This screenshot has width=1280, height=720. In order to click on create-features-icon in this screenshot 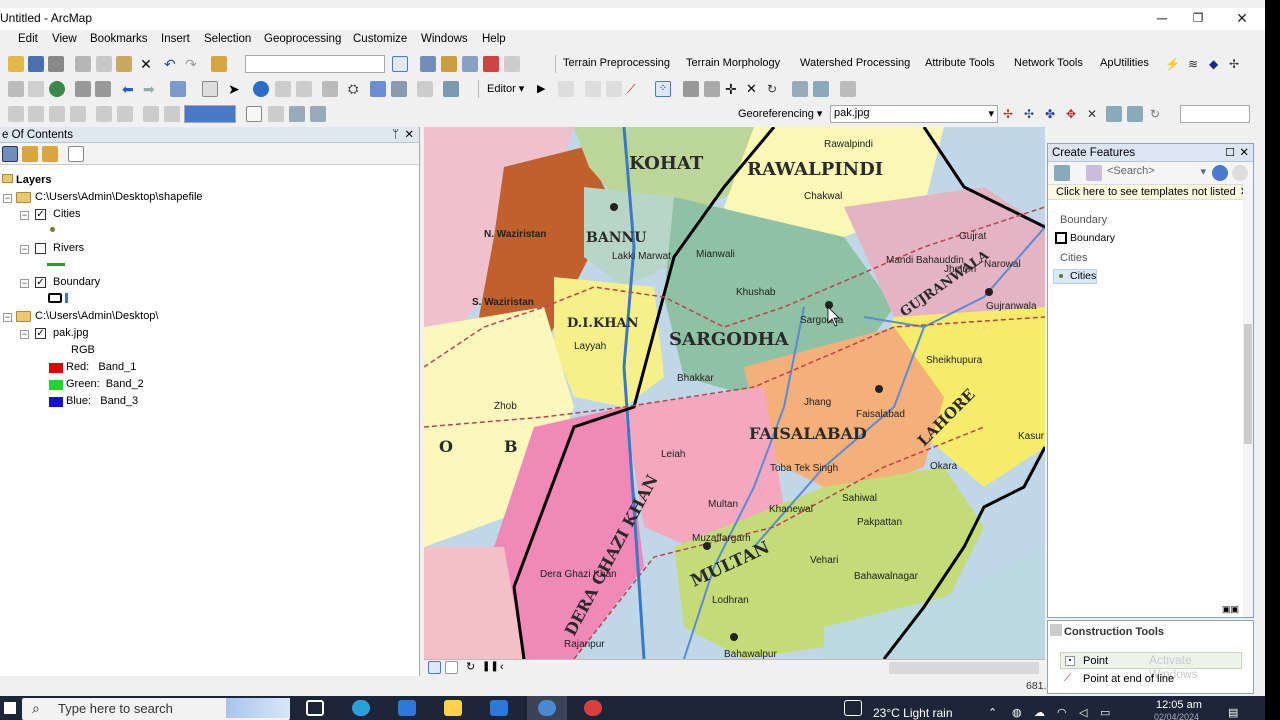, I will do `click(848, 89)`.